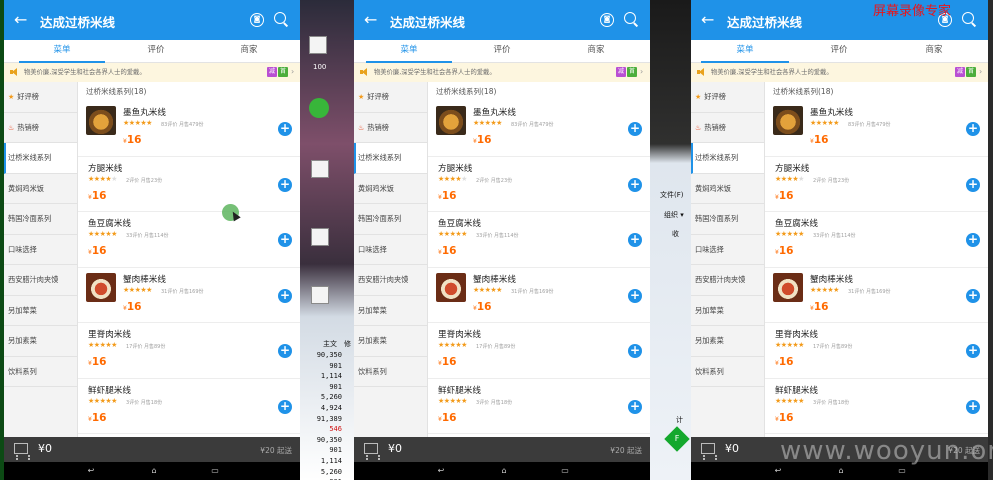 This screenshot has height=480, width=993. What do you see at coordinates (319, 108) in the screenshot?
I see `wechat-icon` at bounding box center [319, 108].